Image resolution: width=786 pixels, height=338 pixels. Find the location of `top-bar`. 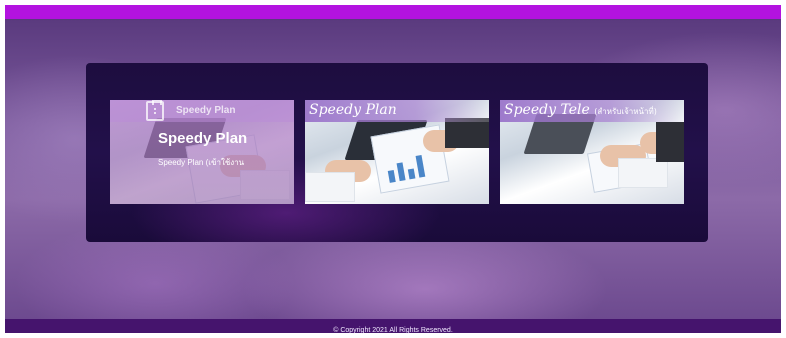

top-bar is located at coordinates (393, 12).